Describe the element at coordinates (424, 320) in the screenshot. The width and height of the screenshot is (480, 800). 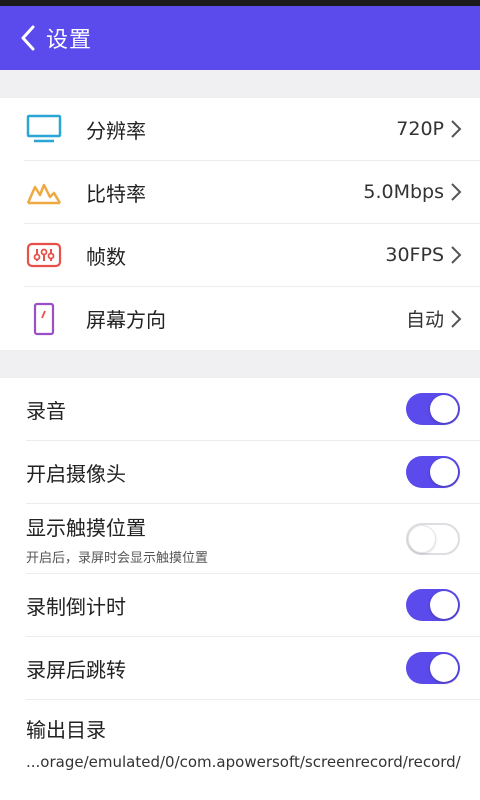
I see `setting-value: 自动` at that location.